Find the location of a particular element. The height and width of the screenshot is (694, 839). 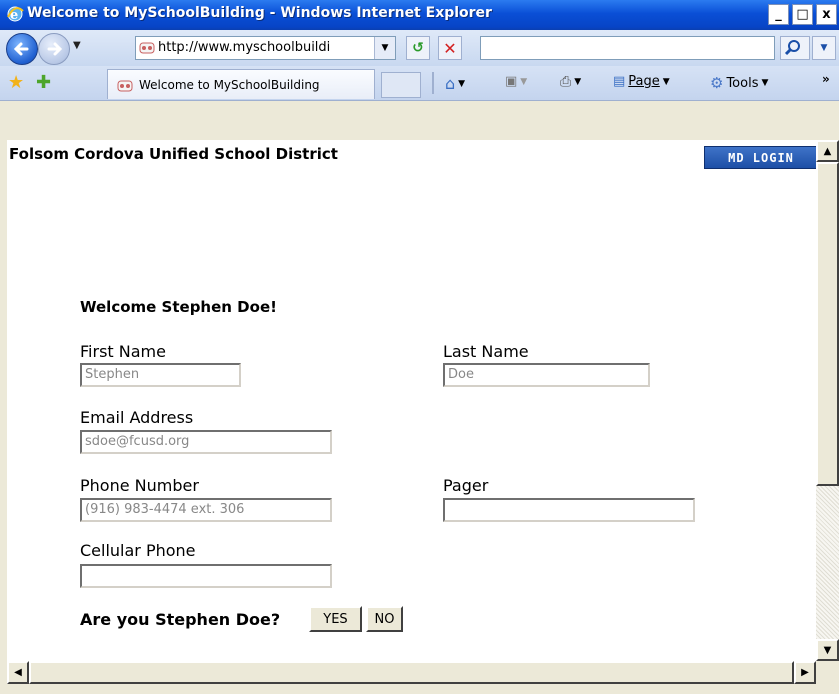

back-button is located at coordinates (22, 49).